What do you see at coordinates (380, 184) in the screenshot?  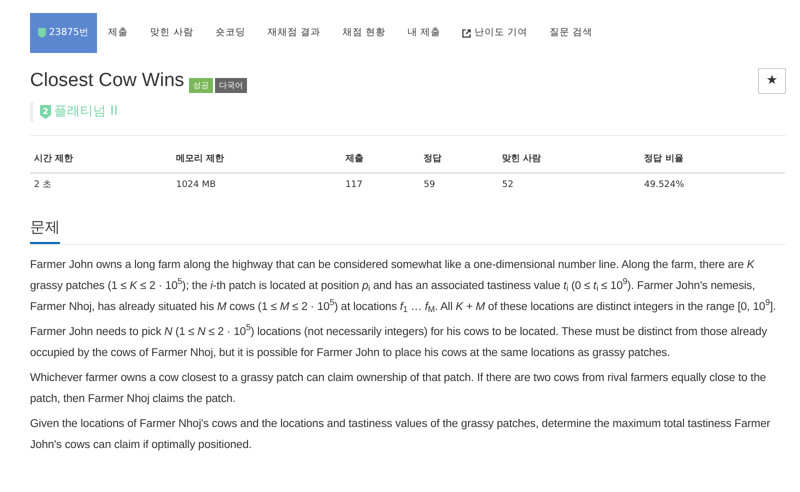 I see `table-cell: 117` at bounding box center [380, 184].